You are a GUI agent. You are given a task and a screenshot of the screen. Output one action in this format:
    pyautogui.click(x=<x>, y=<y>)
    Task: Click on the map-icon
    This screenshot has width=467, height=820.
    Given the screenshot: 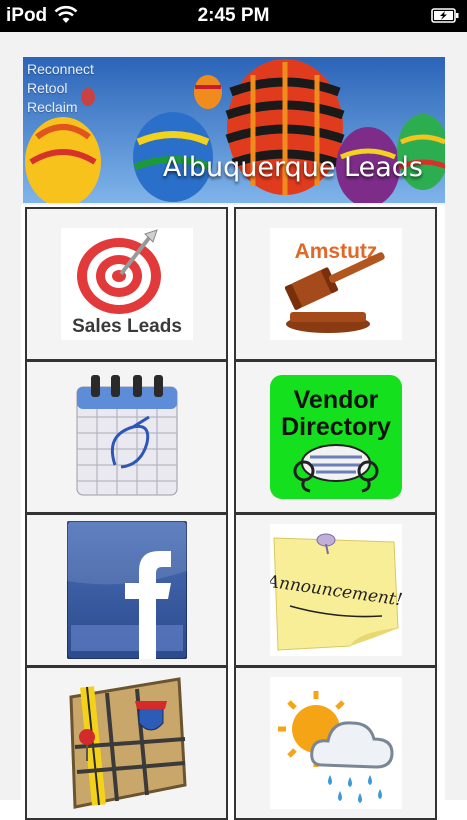 What is the action you would take?
    pyautogui.click(x=127, y=743)
    